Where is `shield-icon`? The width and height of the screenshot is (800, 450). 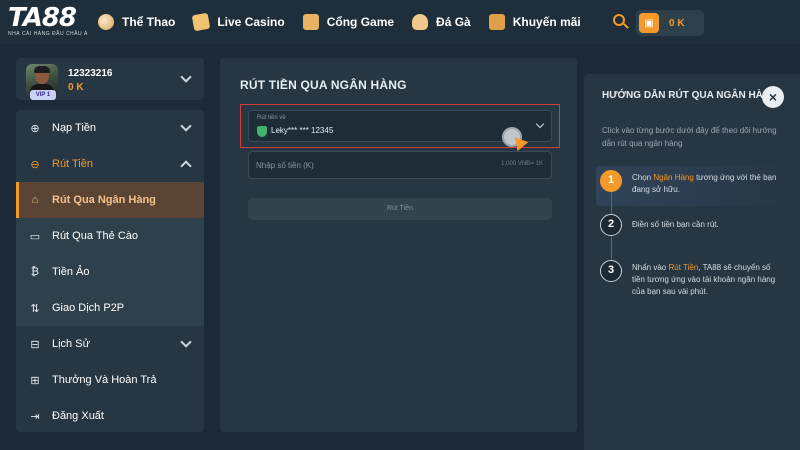
shield-icon is located at coordinates (262, 131).